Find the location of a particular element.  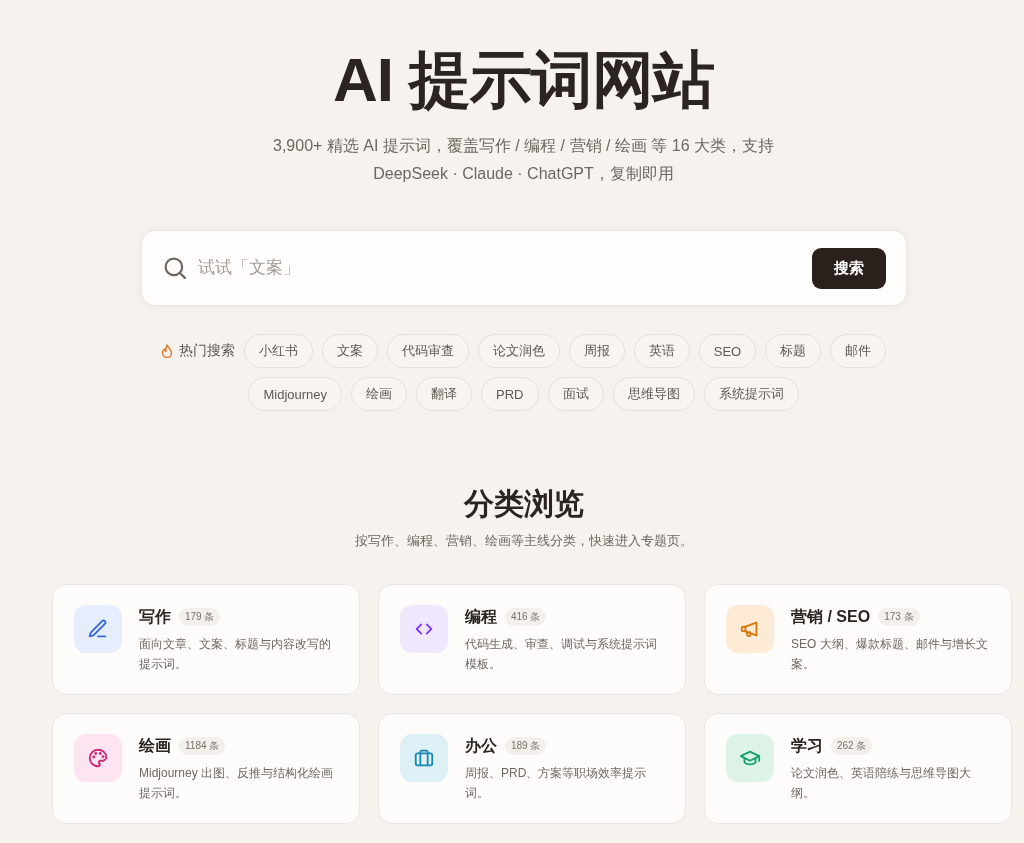

hot-search-chip: 思维导图 is located at coordinates (653, 394).